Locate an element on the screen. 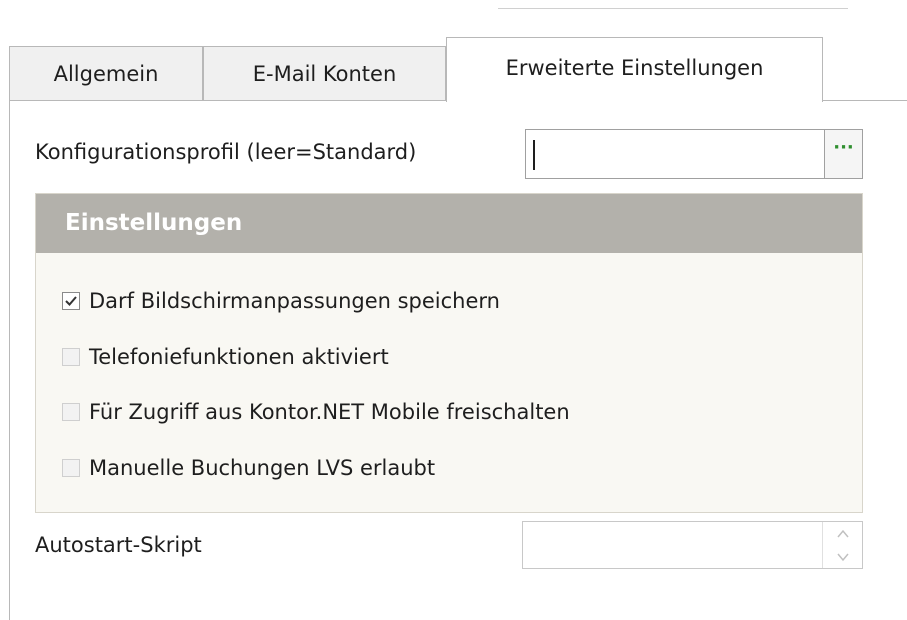  config-profile-input is located at coordinates (675, 154).